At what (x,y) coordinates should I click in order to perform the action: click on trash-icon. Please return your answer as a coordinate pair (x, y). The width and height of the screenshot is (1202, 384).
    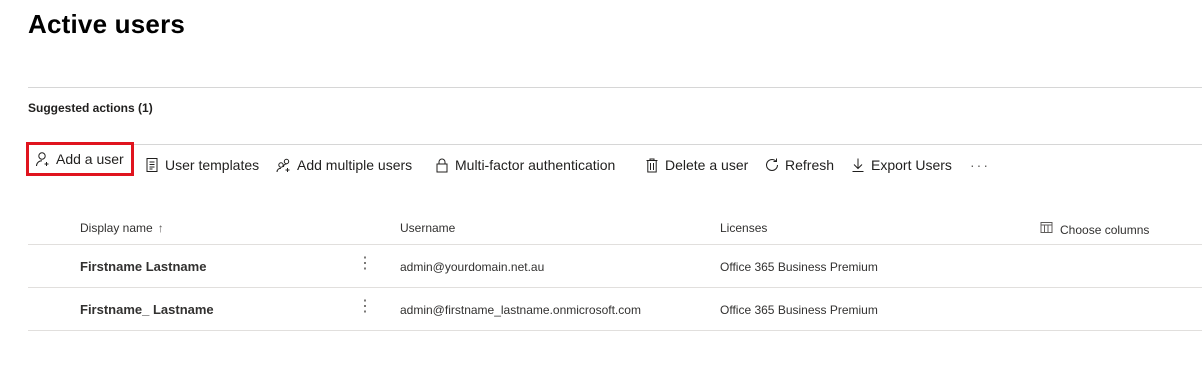
    Looking at the image, I should click on (654, 165).